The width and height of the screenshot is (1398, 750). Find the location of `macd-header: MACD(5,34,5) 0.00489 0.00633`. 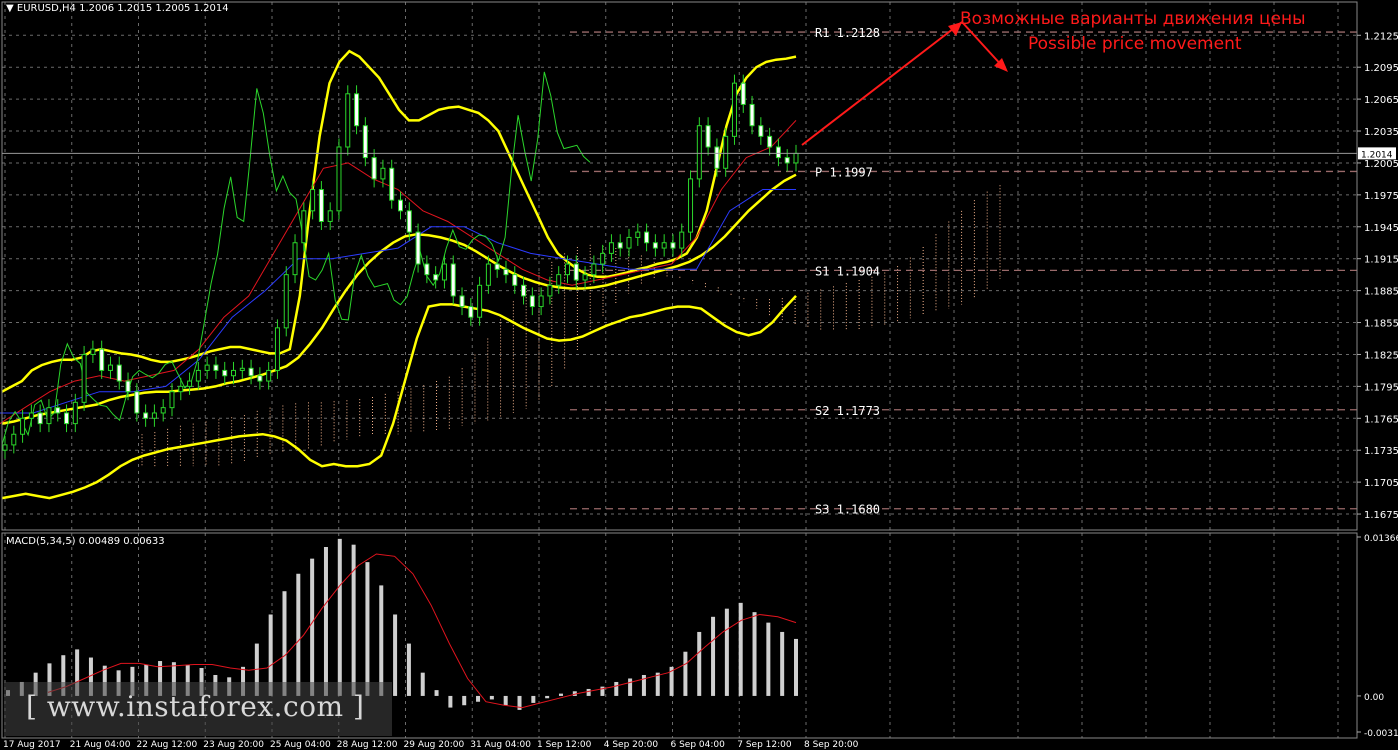

macd-header: MACD(5,34,5) 0.00489 0.00633 is located at coordinates (85, 541).